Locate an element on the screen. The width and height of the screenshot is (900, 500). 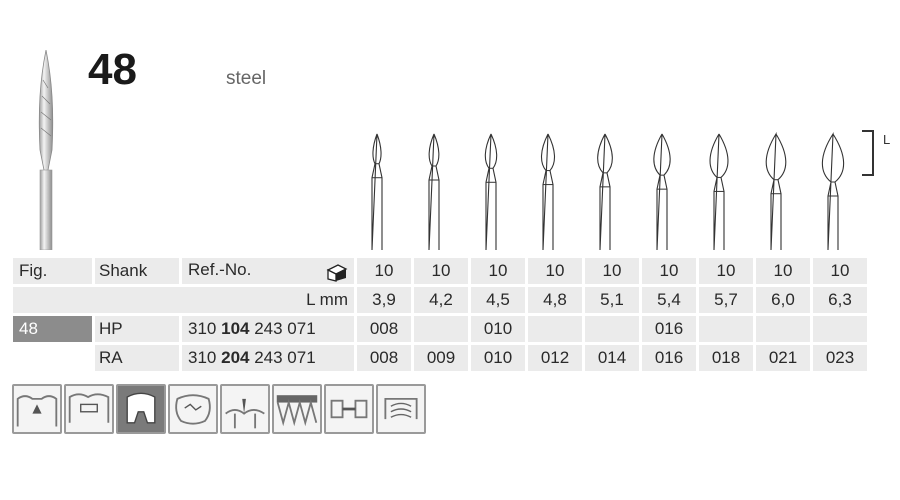
length-cell: 5,4 is located at coordinates (669, 300).